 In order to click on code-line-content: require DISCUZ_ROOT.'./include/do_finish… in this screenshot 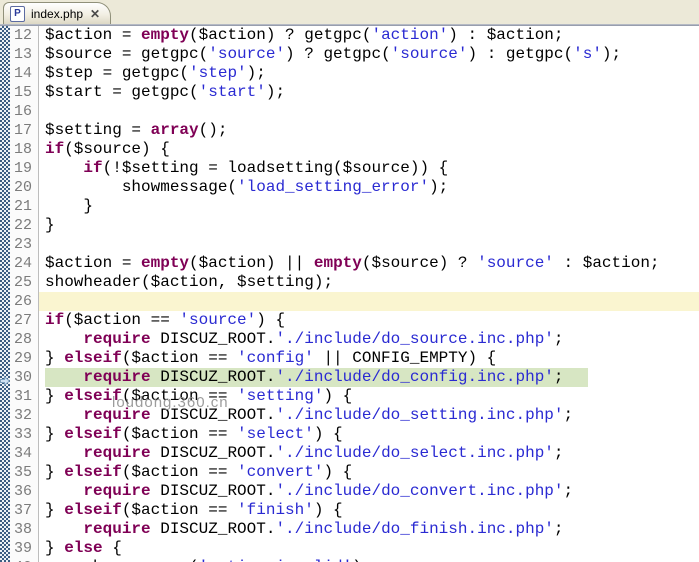, I will do `click(323, 529)`.